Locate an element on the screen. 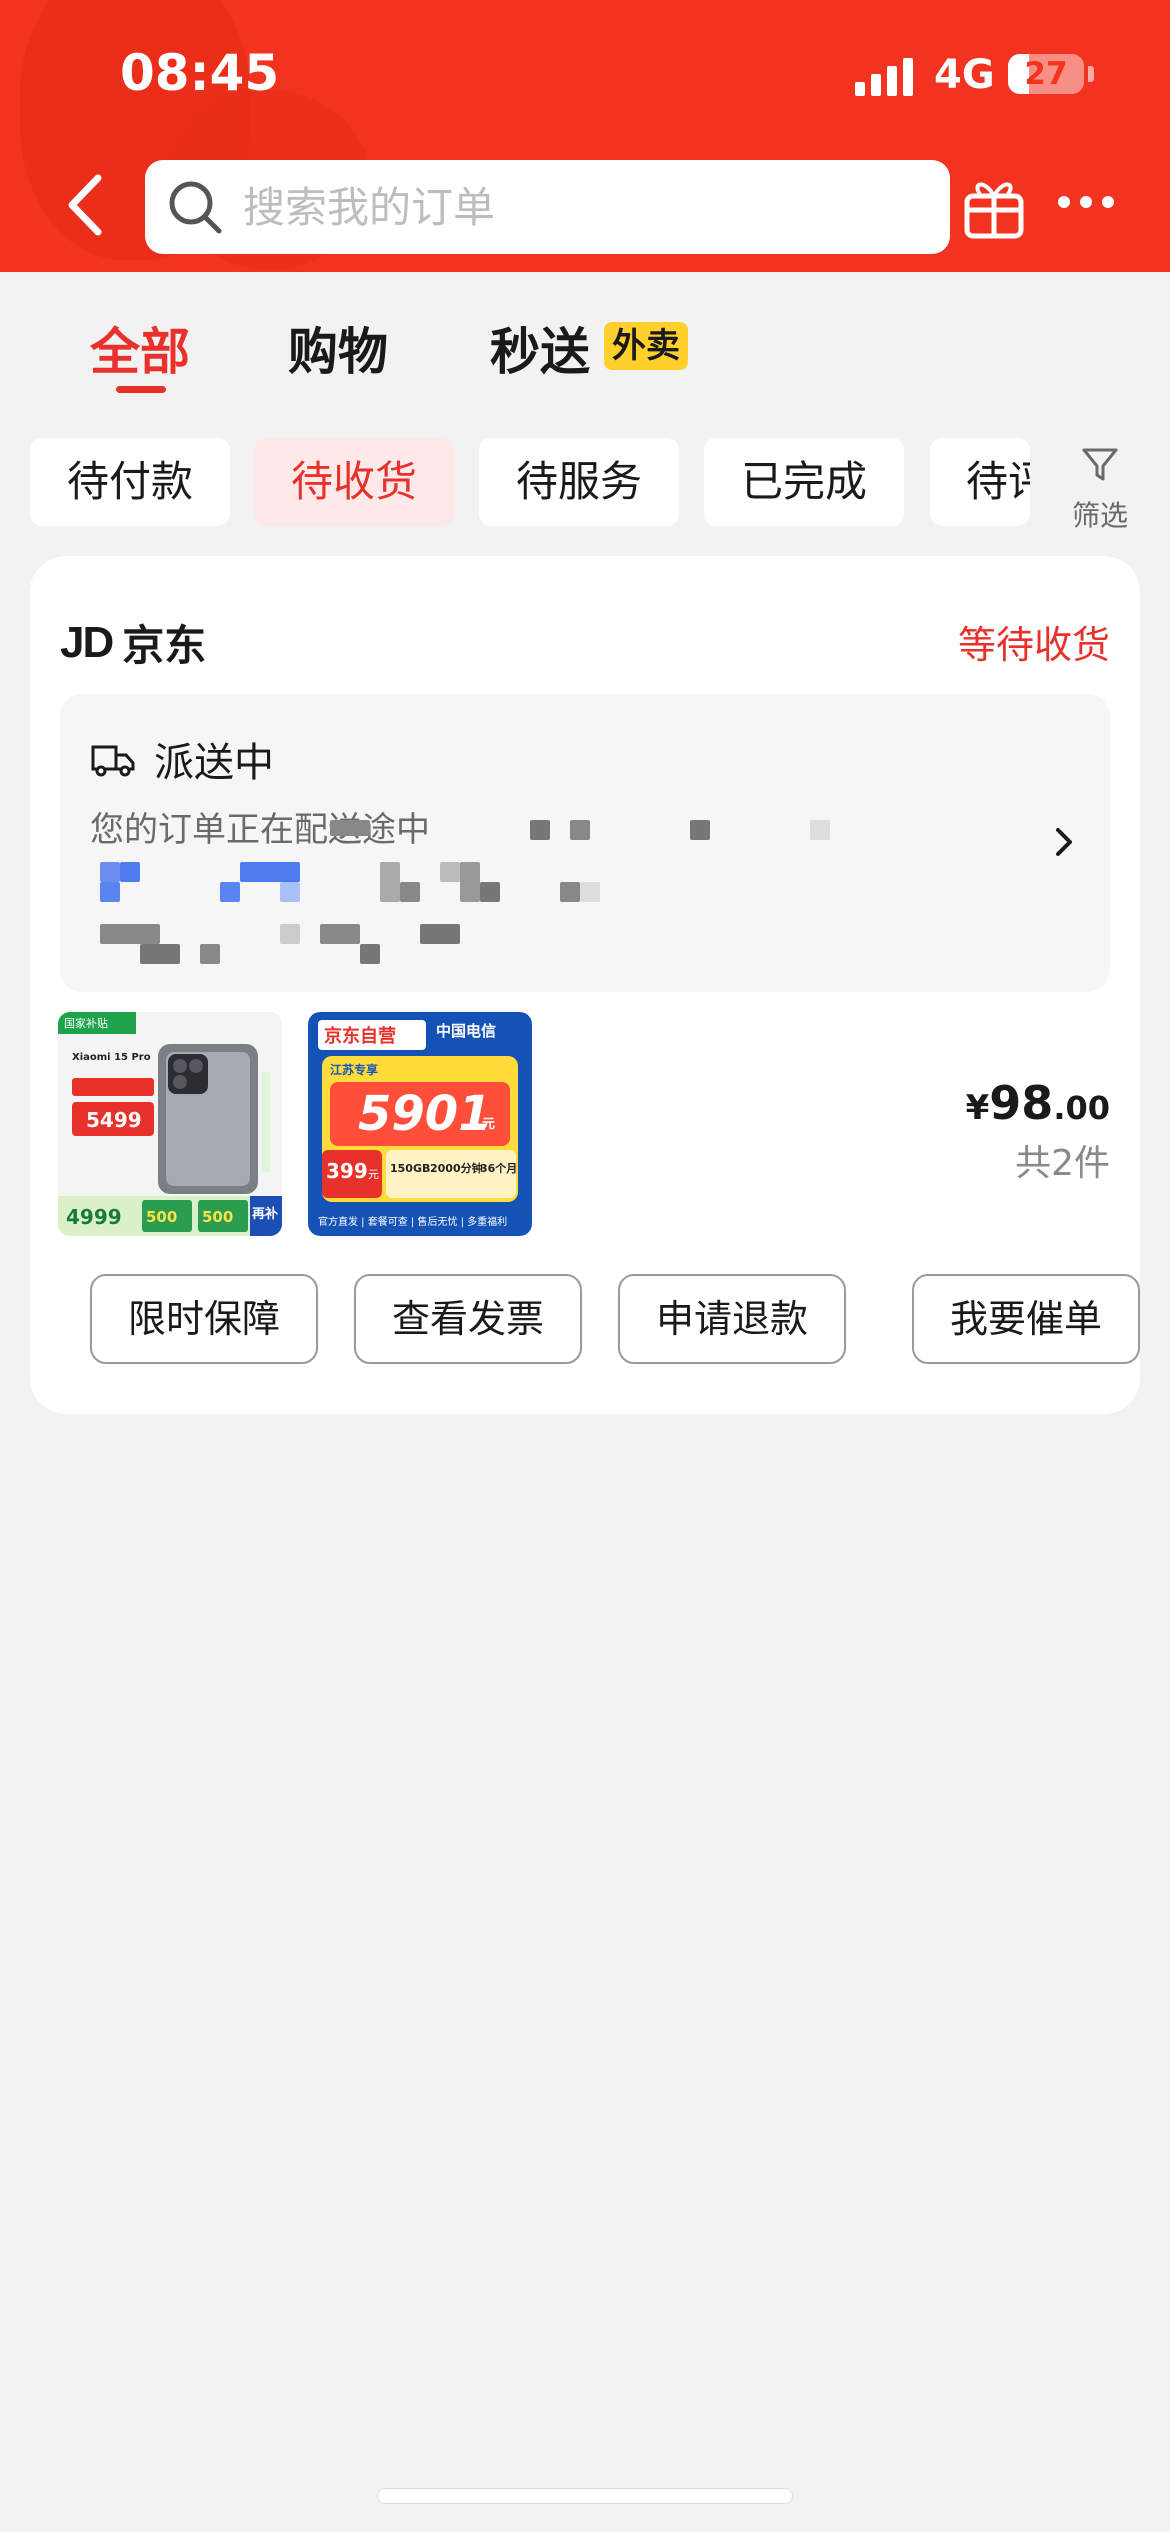 The width and height of the screenshot is (1170, 2532). search-bar is located at coordinates (547, 207).